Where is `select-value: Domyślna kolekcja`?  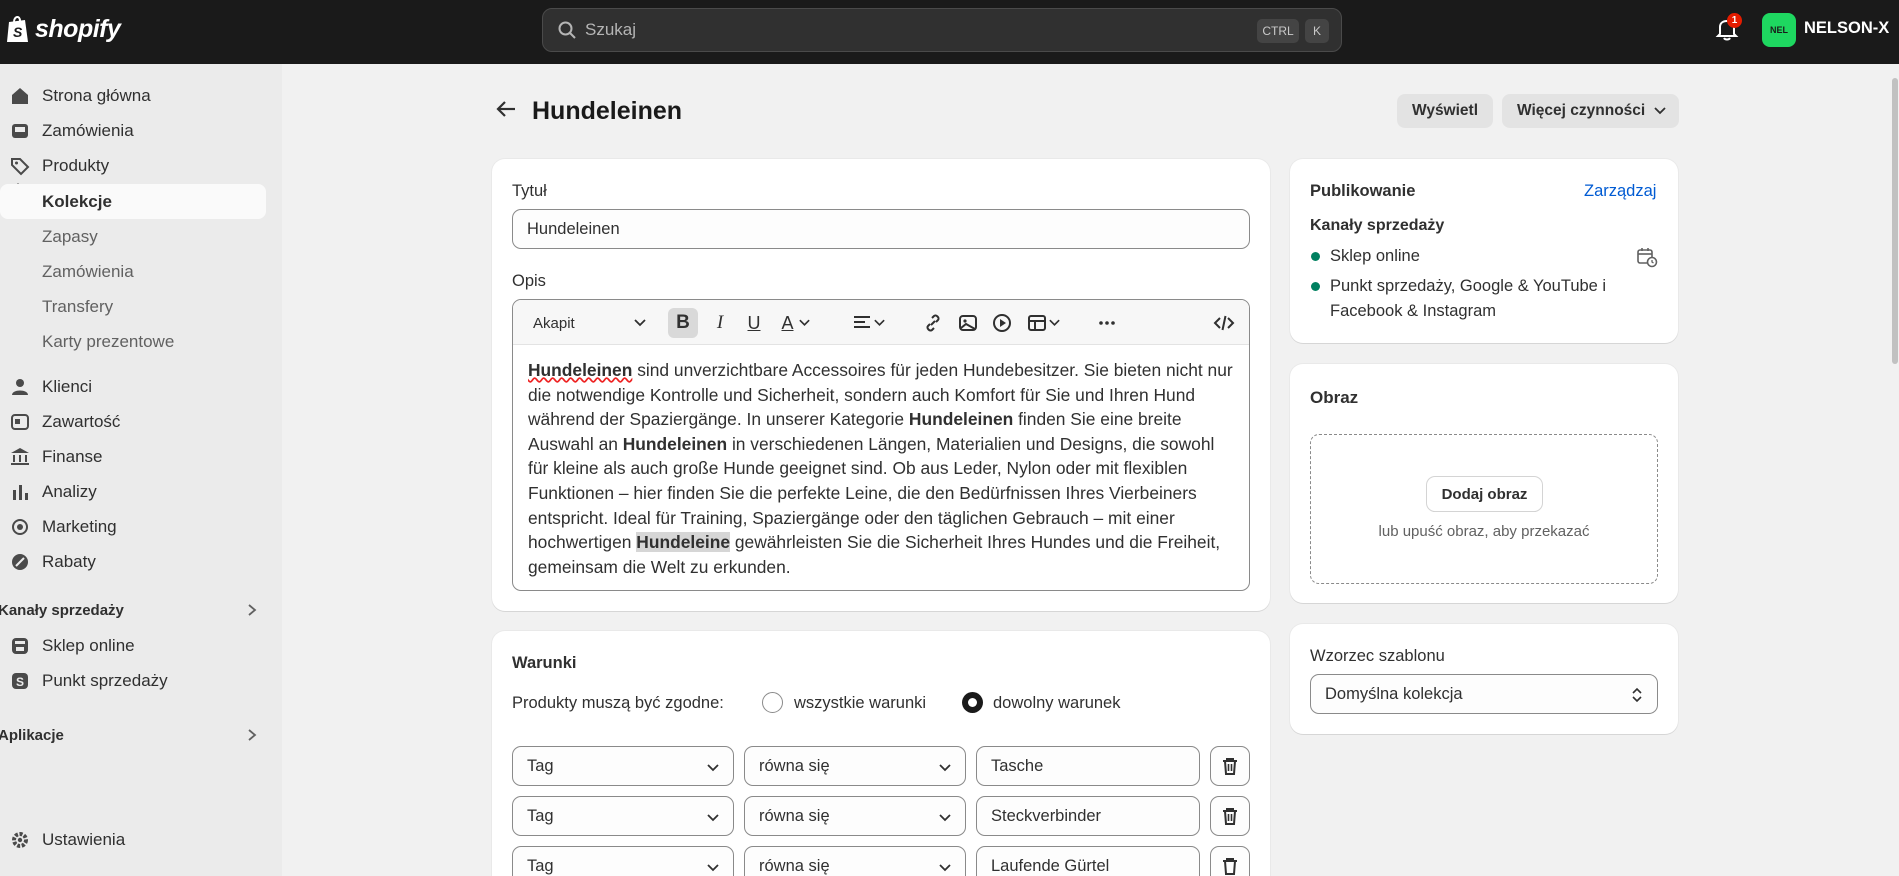 select-value: Domyślna kolekcja is located at coordinates (1394, 693).